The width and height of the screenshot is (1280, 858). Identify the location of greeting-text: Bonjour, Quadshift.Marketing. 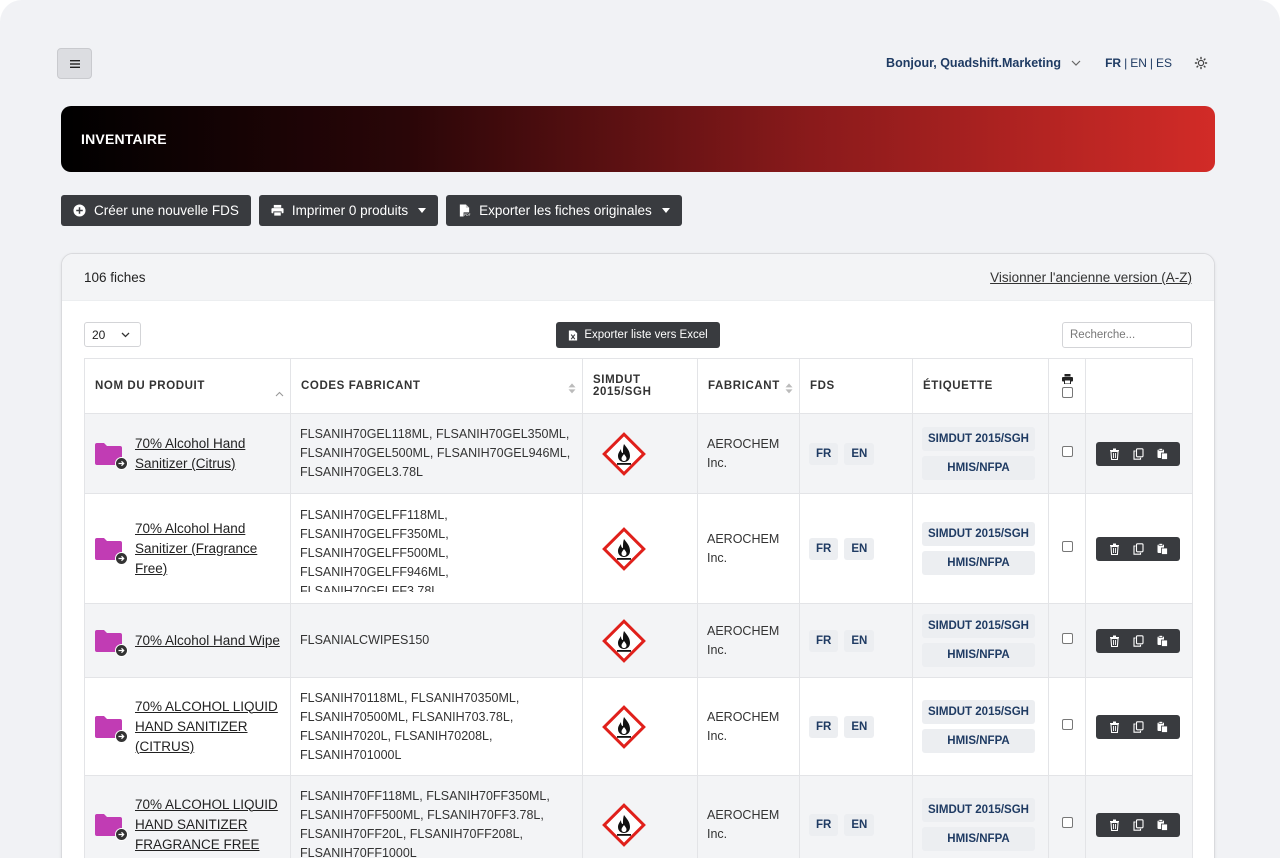
(974, 63).